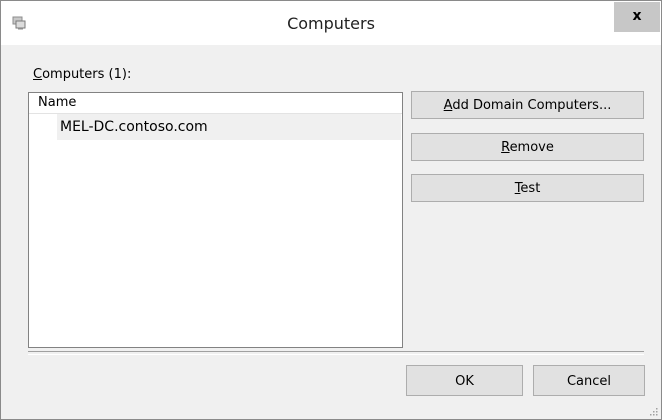 Image resolution: width=662 pixels, height=420 pixels. Describe the element at coordinates (229, 127) in the screenshot. I see `list-item: MEL-DC.contoso.com` at that location.